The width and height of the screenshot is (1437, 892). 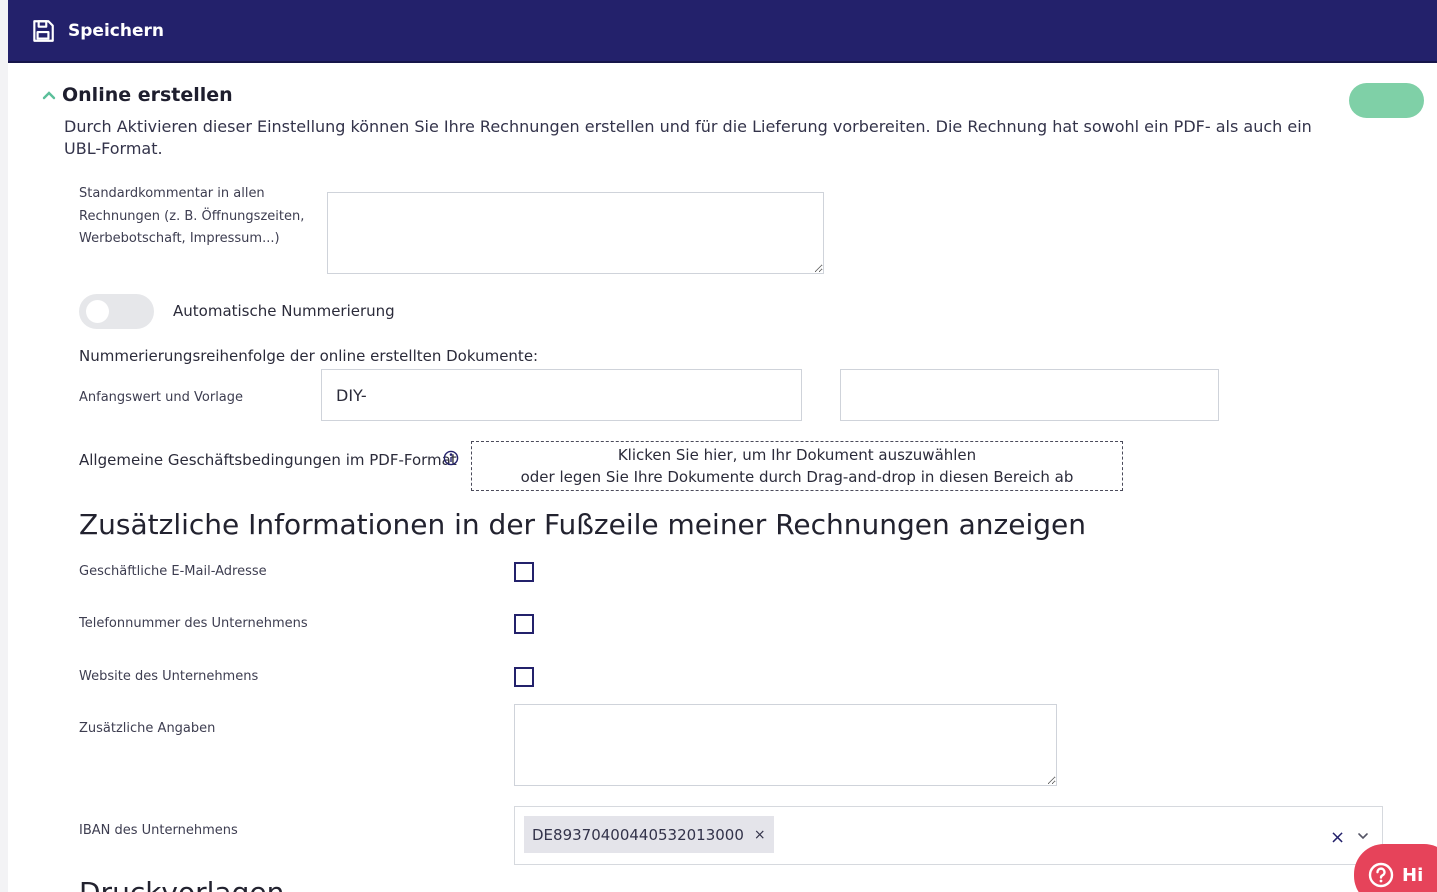 I want to click on section-title: Online erstellen, so click(x=147, y=95).